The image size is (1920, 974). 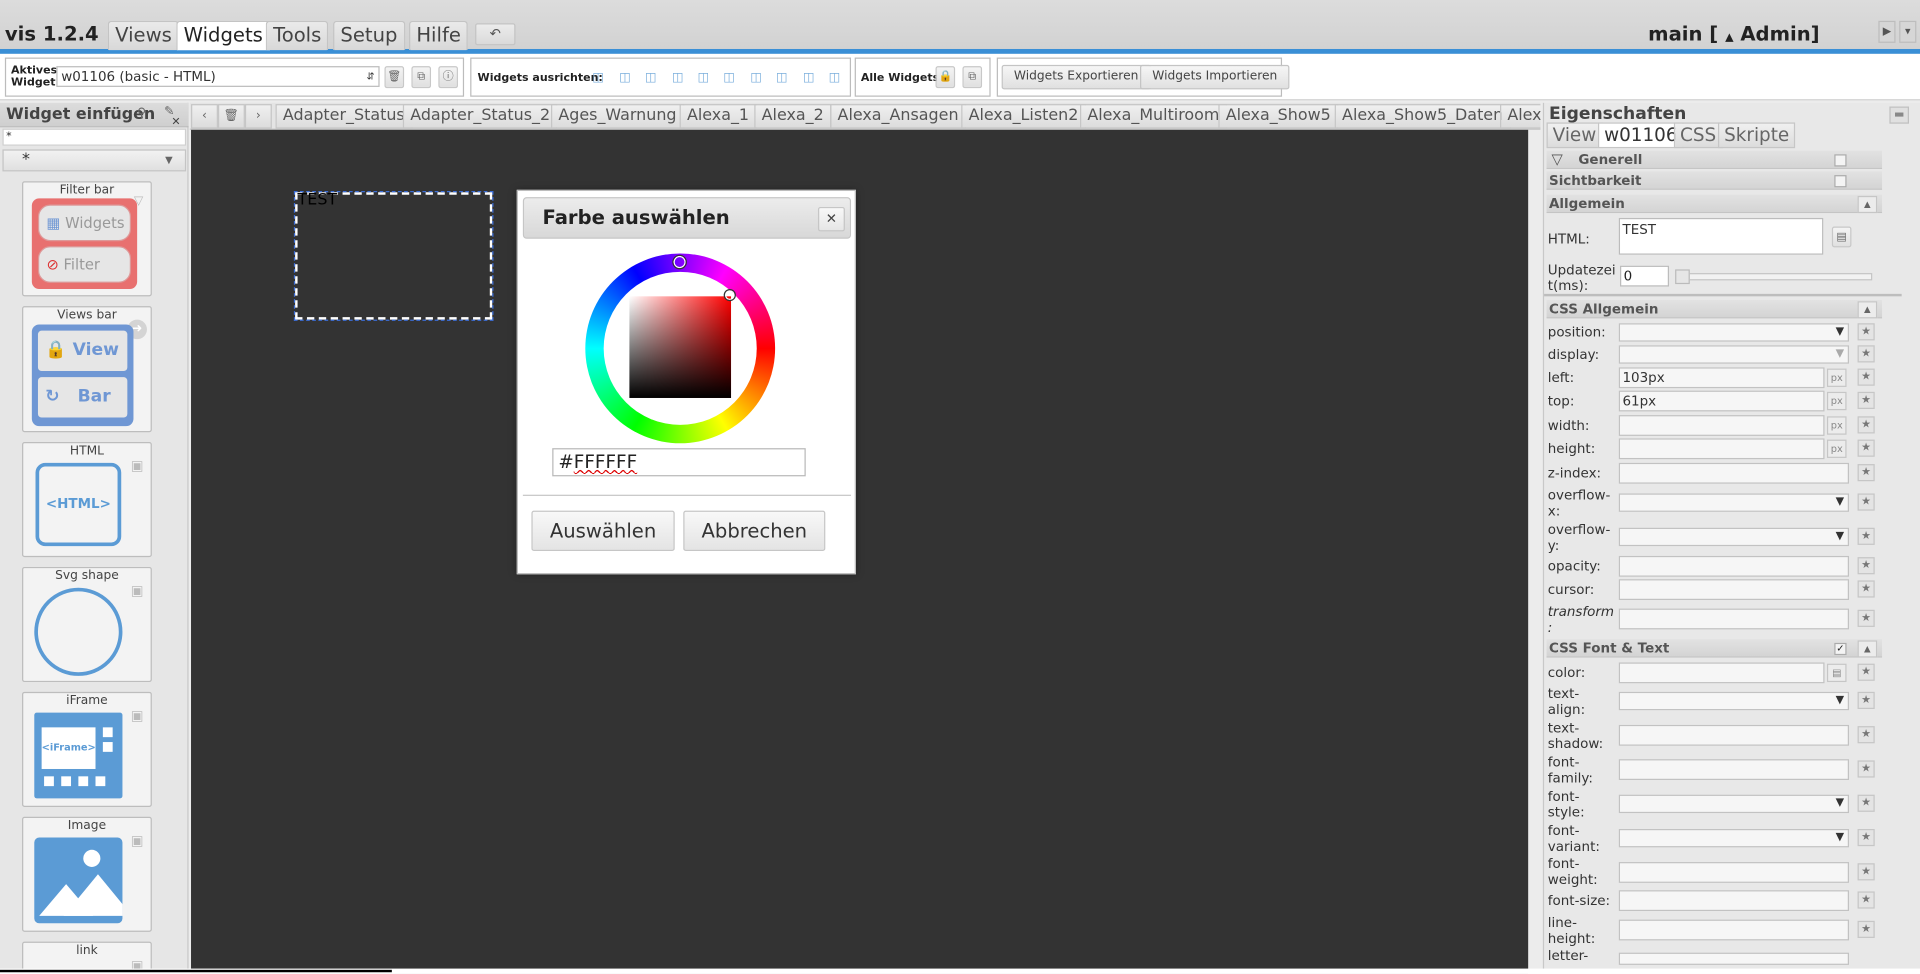 What do you see at coordinates (679, 262) in the screenshot?
I see `hue-marker` at bounding box center [679, 262].